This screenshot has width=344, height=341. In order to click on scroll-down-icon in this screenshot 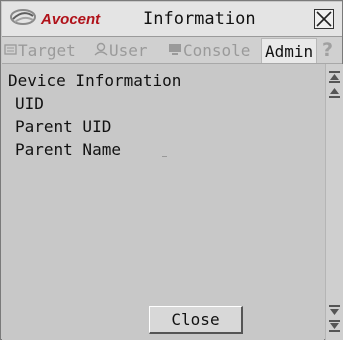, I will do `click(334, 310)`.